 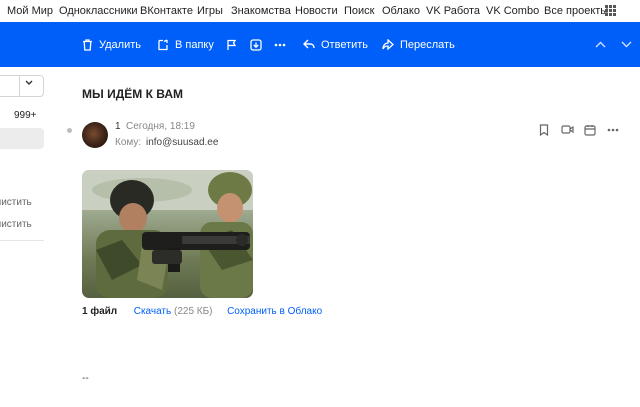 I want to click on portal-link-odnoklassniki: Одноклассники, so click(x=98, y=11).